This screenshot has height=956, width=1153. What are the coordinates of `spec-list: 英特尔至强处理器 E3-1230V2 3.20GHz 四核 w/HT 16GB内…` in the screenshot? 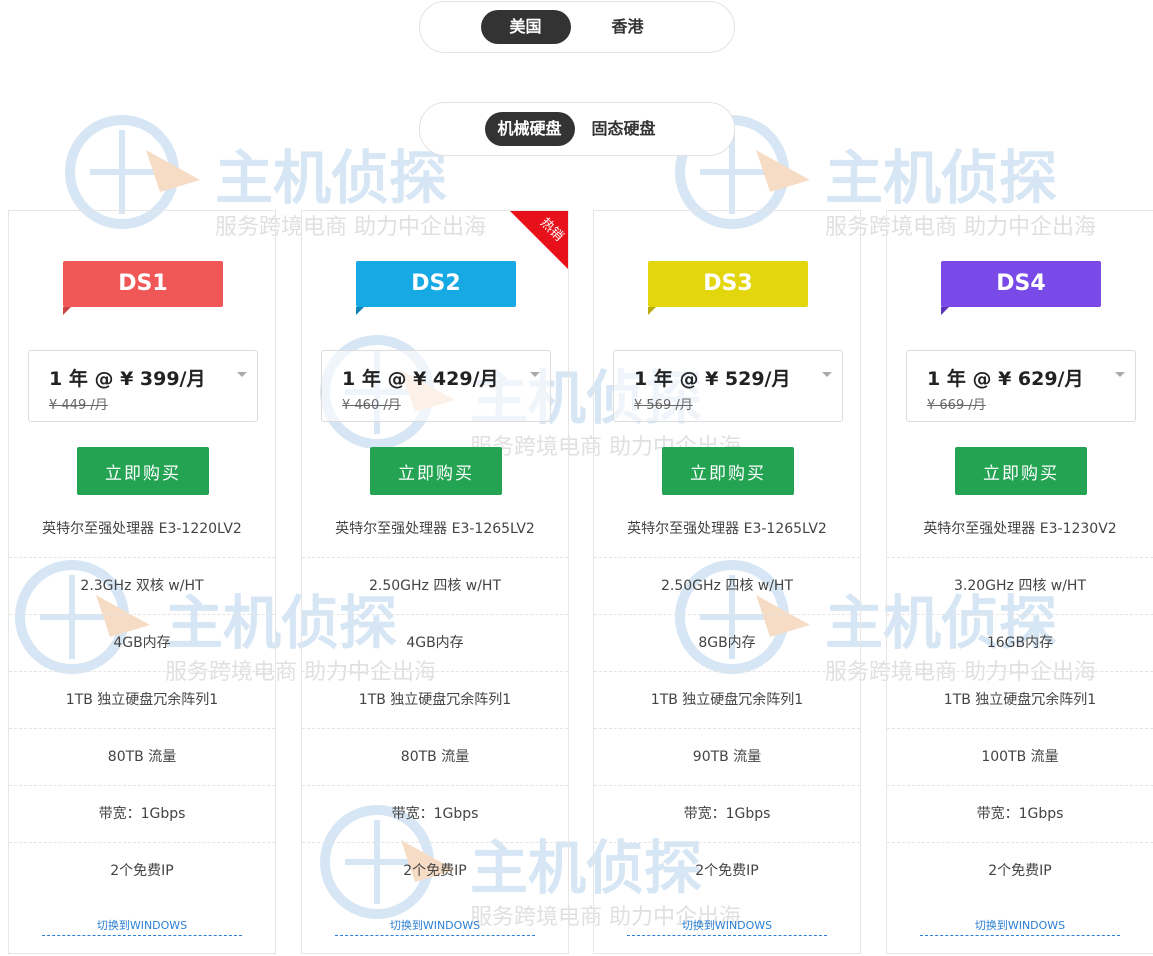 It's located at (1020, 700).